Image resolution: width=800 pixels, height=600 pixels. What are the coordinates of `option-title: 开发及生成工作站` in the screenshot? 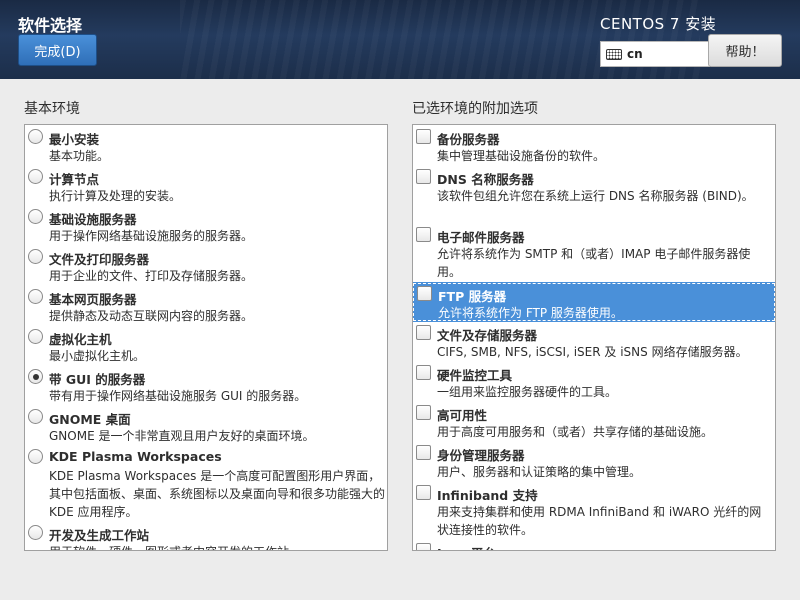 It's located at (99, 535).